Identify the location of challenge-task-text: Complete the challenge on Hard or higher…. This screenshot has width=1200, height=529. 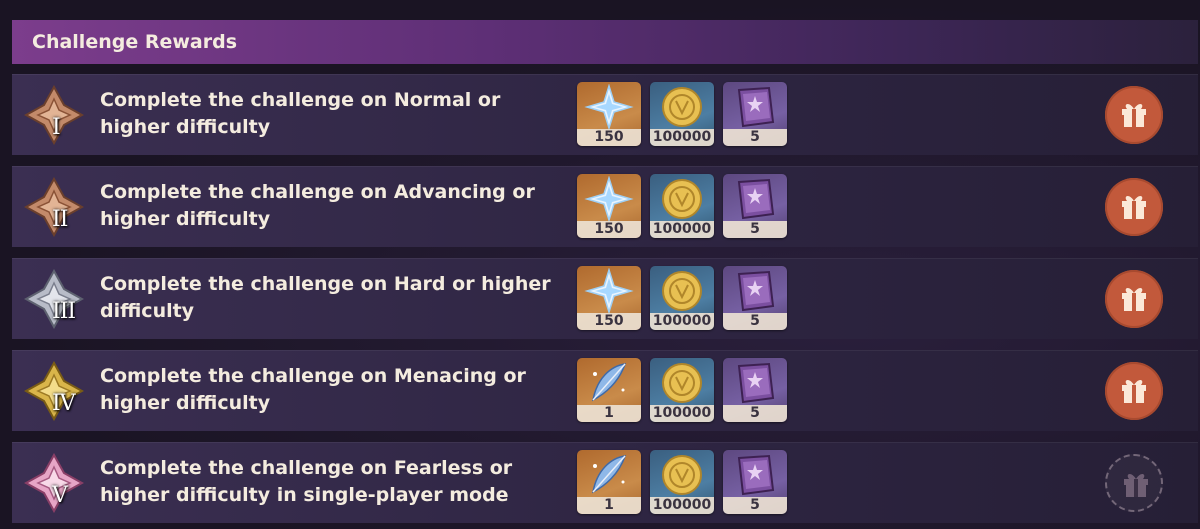
(325, 297).